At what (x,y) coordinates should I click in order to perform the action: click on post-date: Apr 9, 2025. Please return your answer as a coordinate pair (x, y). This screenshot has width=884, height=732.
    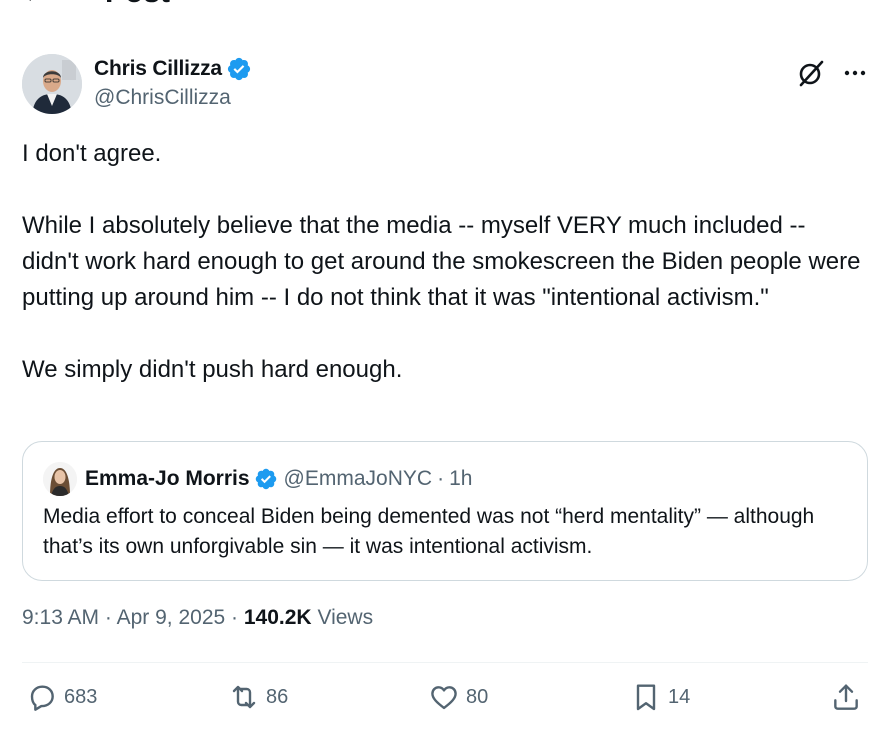
    Looking at the image, I should click on (171, 617).